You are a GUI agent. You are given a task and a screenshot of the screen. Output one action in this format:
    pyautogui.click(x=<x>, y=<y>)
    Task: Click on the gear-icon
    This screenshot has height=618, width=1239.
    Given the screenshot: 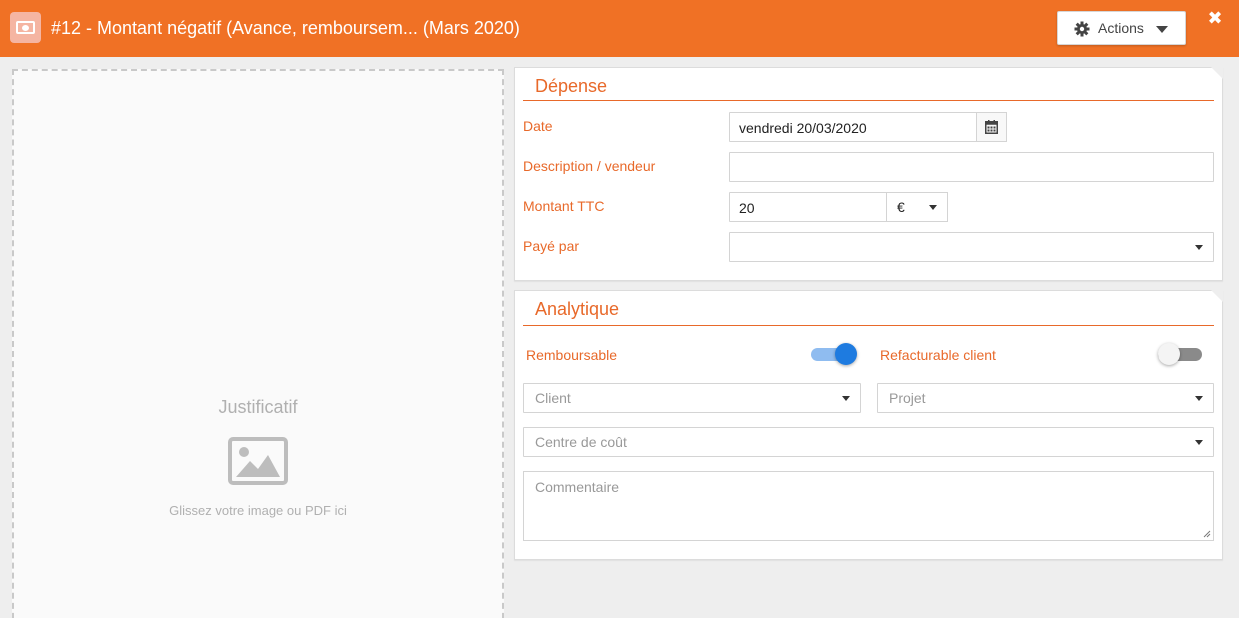 What is the action you would take?
    pyautogui.click(x=1082, y=29)
    